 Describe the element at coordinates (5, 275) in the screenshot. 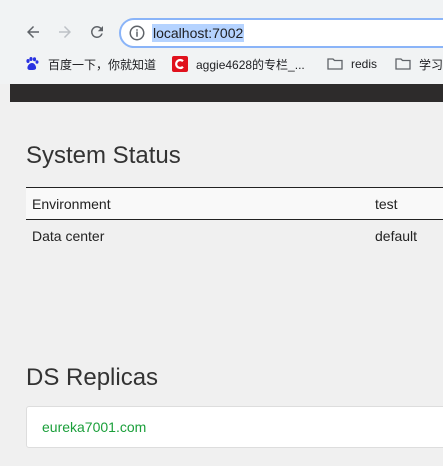

I see `page-left-edge` at that location.